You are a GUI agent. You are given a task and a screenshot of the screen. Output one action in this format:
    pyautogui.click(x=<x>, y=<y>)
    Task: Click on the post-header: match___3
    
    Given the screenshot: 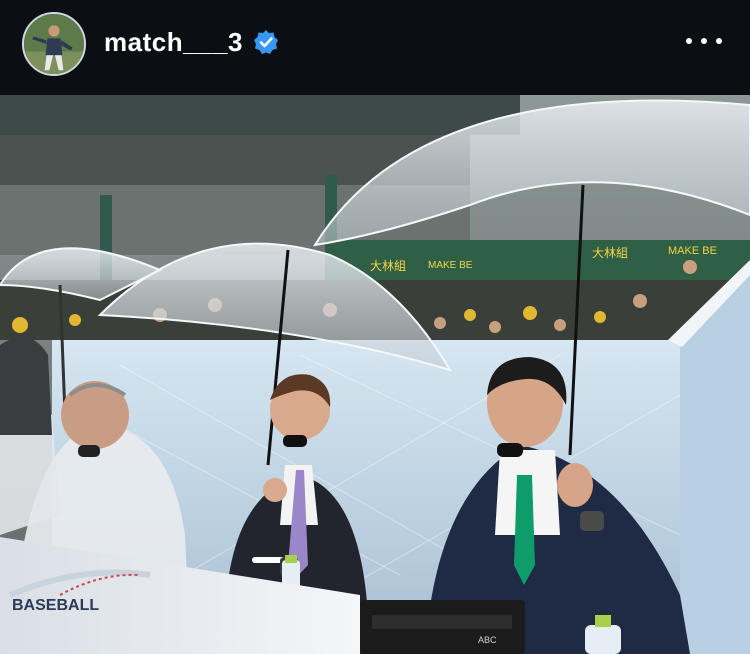 What is the action you would take?
    pyautogui.click(x=375, y=47)
    